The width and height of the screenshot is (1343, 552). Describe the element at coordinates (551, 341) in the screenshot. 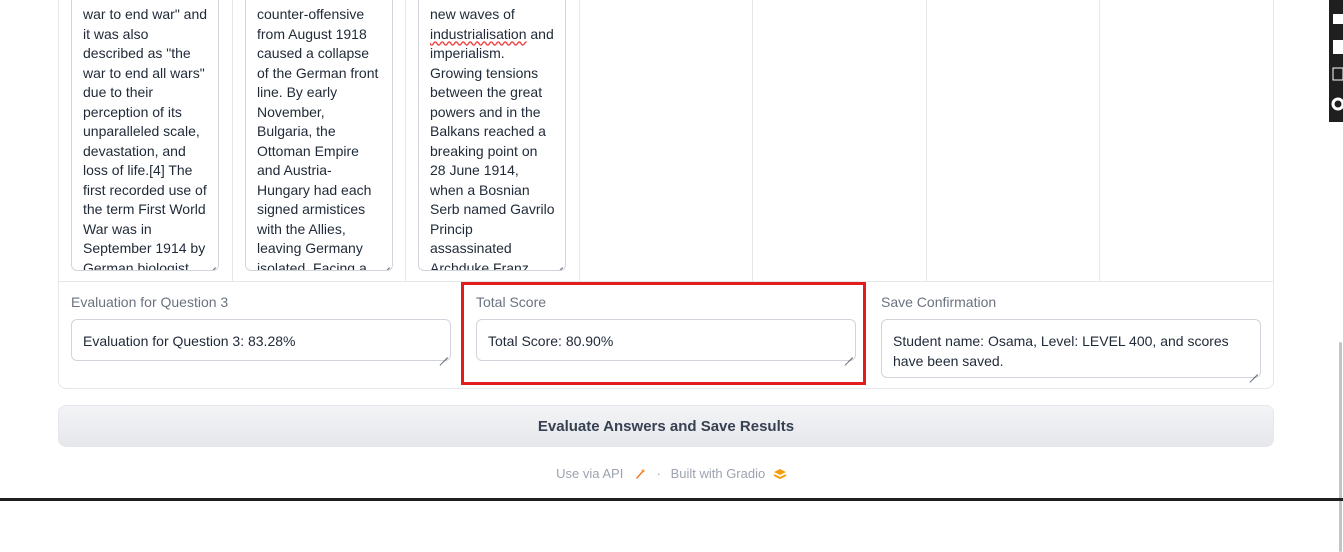

I see `total-score-value: Total Score: 80.90%` at that location.